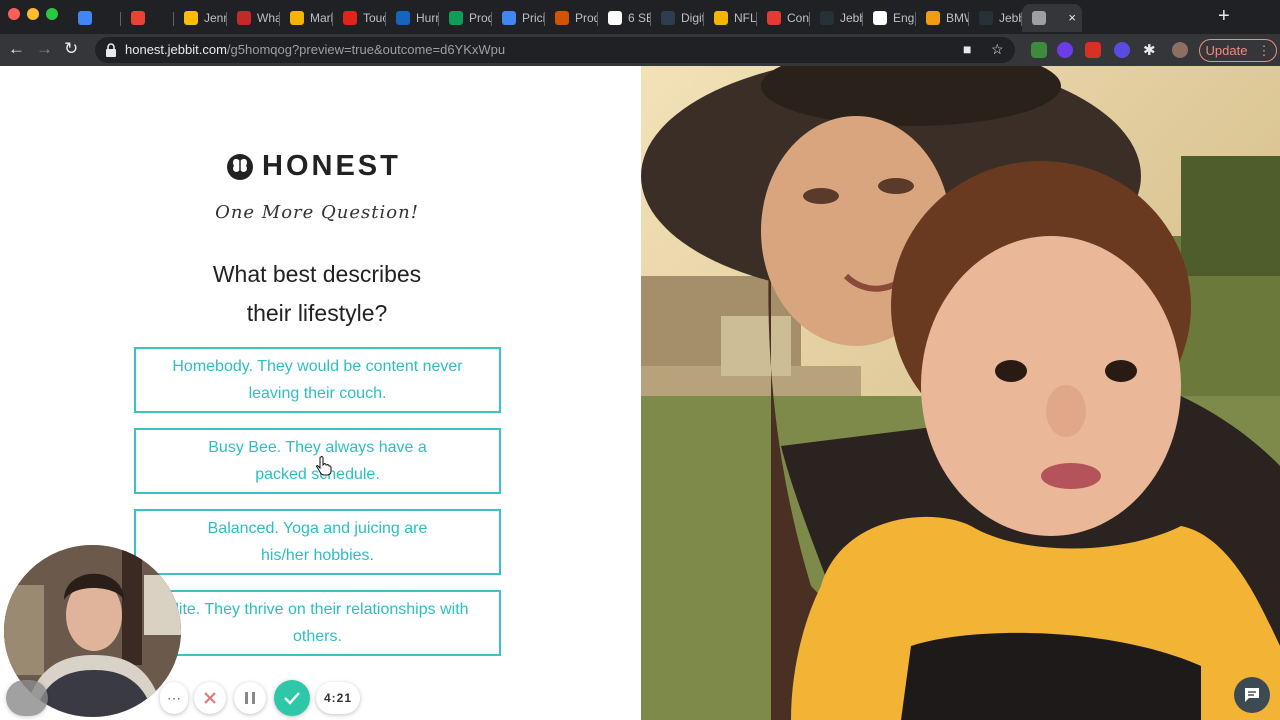 The width and height of the screenshot is (1280, 720). Describe the element at coordinates (33, 14) in the screenshot. I see `minimize-window-button` at that location.